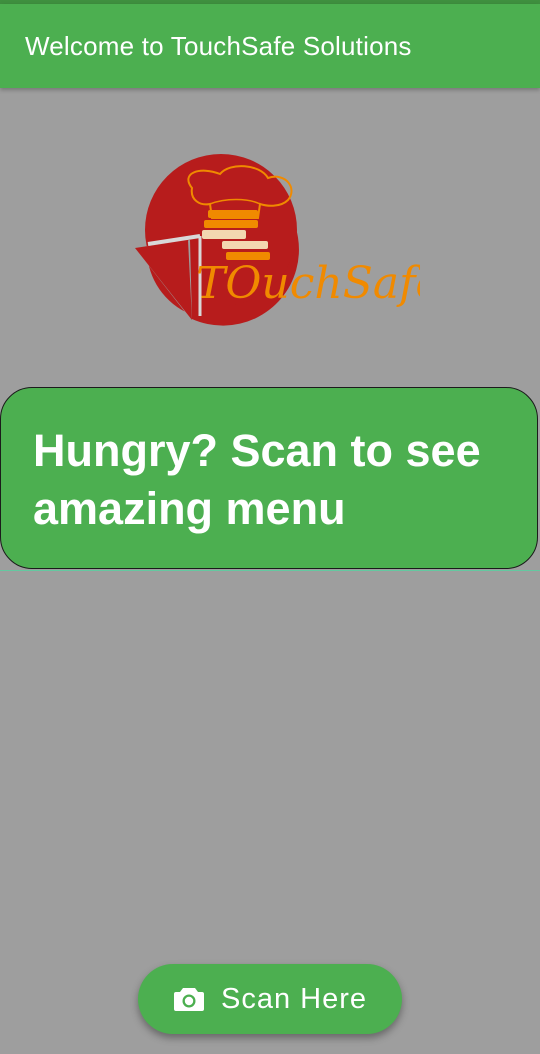 The height and width of the screenshot is (1054, 540). Describe the element at coordinates (308, 283) in the screenshot. I see `logo-wordmark: TOuchSafe` at that location.